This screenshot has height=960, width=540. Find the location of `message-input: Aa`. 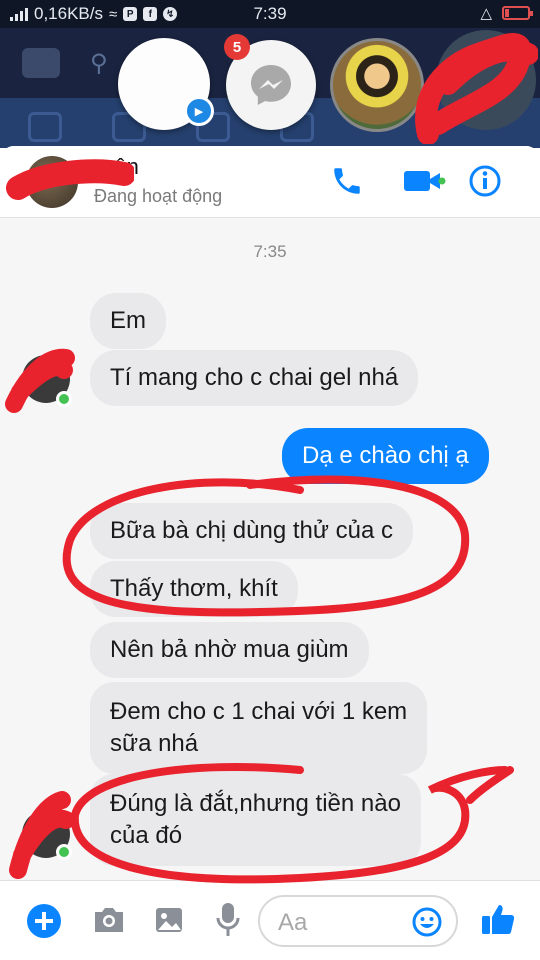

message-input: Aa is located at coordinates (358, 921).